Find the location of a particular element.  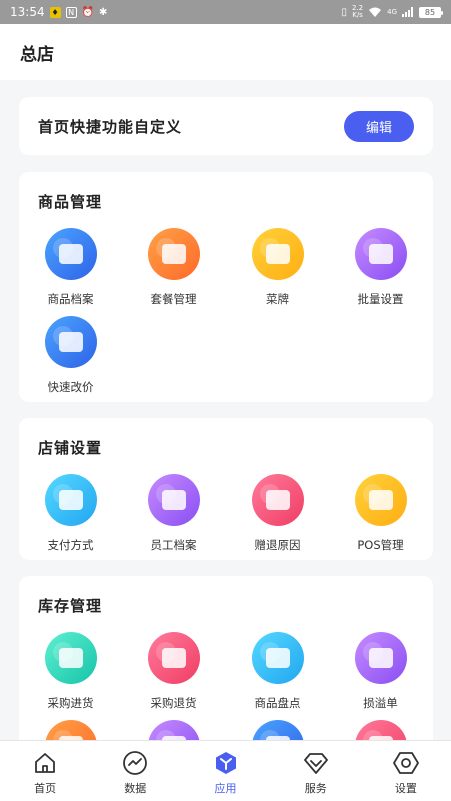

settings-icon is located at coordinates (406, 763).